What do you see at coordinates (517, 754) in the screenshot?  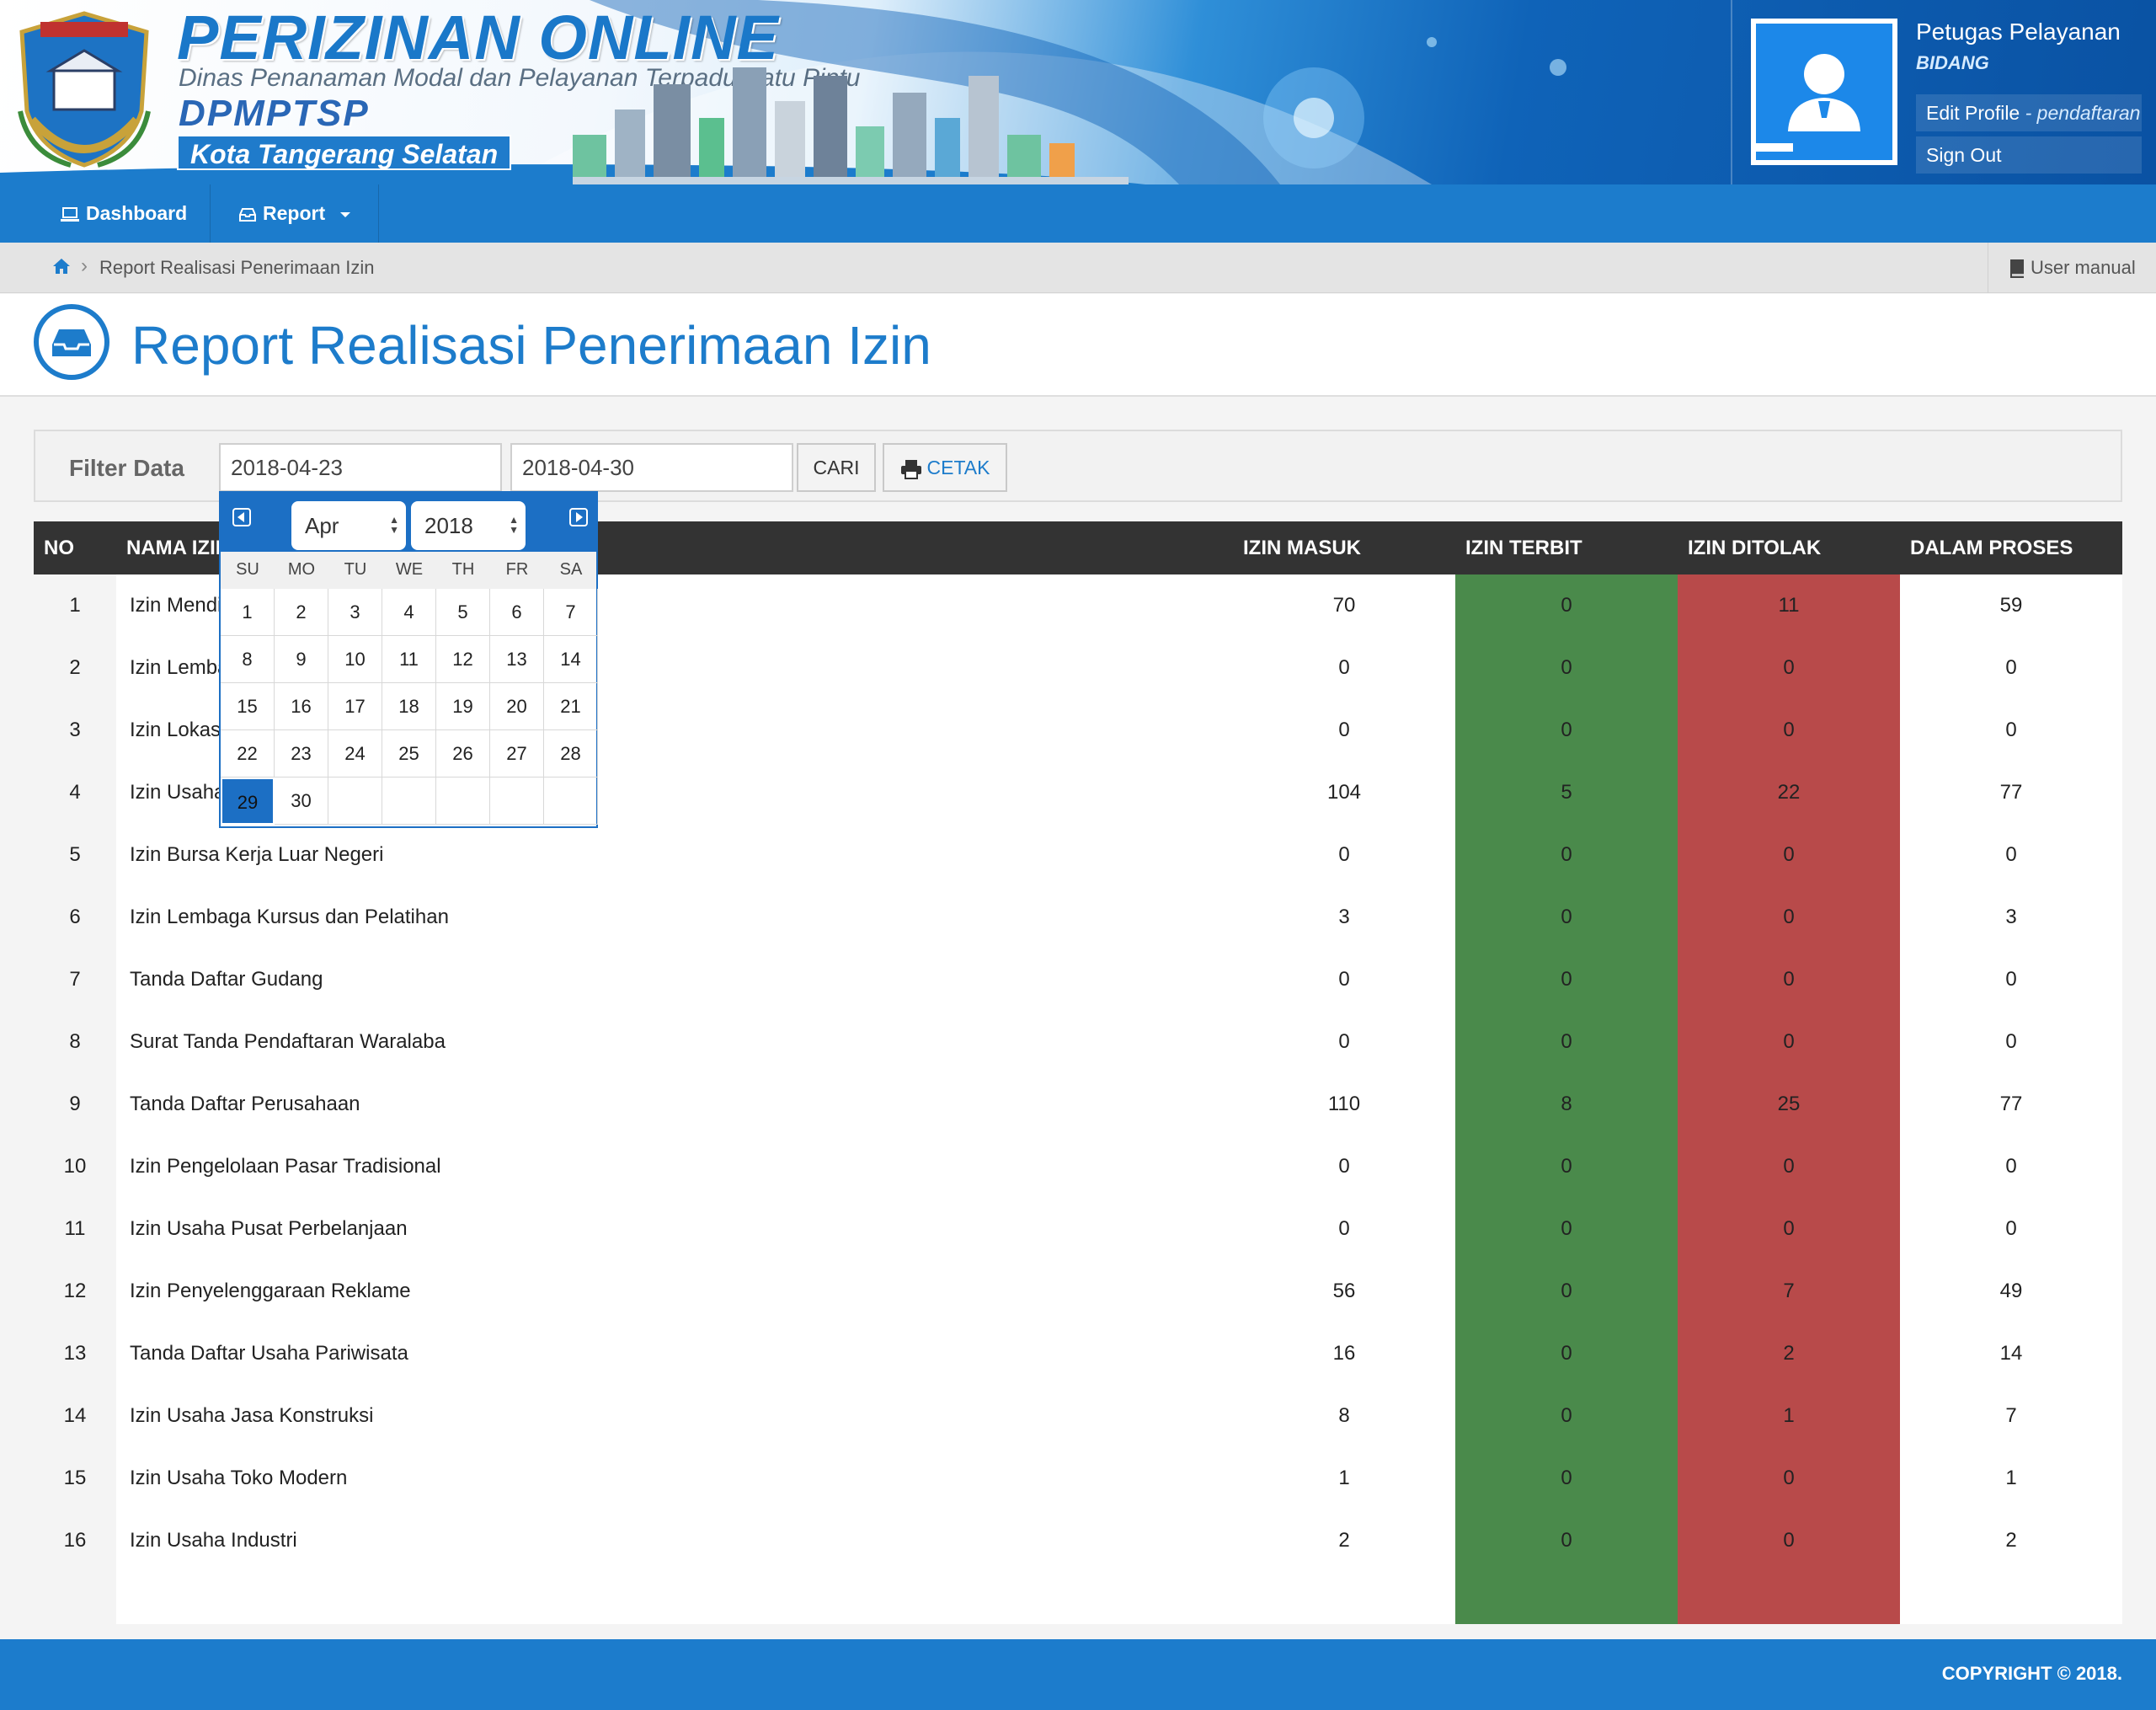 I see `calendar-day: 27` at bounding box center [517, 754].